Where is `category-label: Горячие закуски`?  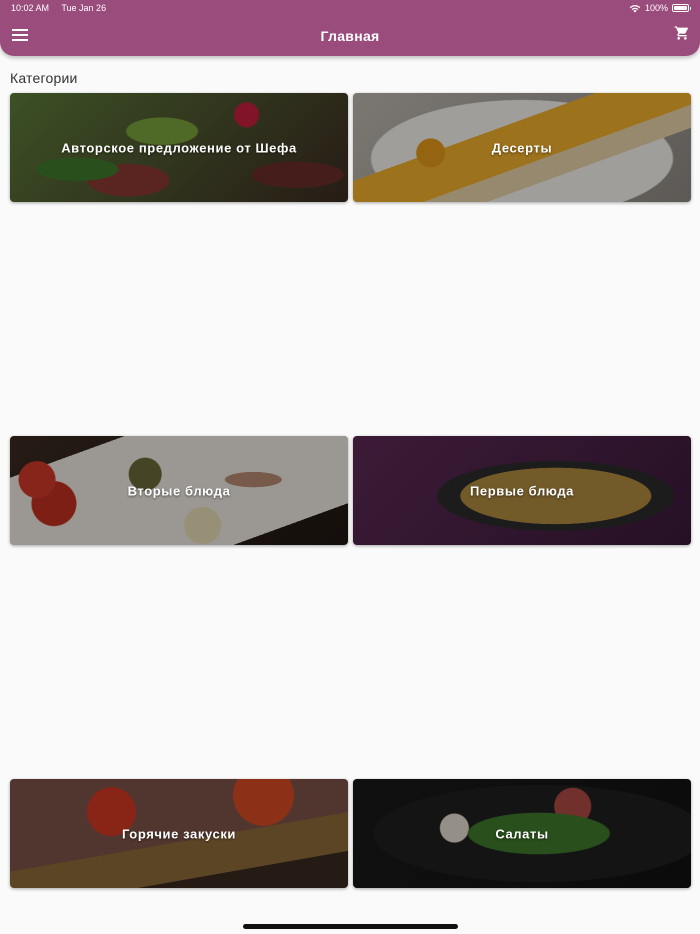
category-label: Горячие закуски is located at coordinates (179, 833).